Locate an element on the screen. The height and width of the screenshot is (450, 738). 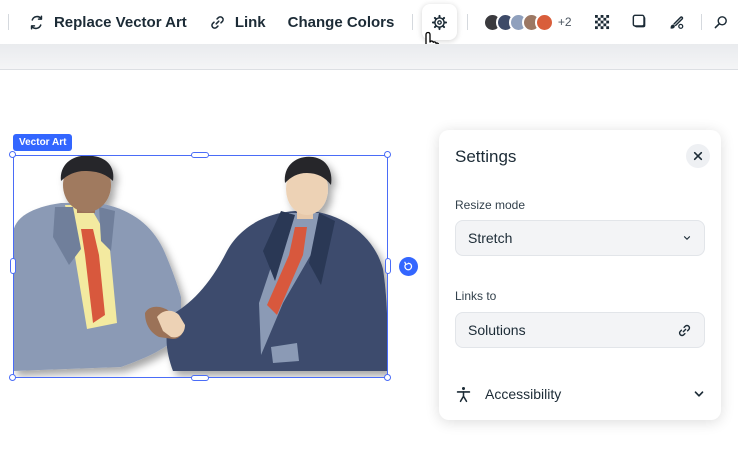
search-icon is located at coordinates (720, 22).